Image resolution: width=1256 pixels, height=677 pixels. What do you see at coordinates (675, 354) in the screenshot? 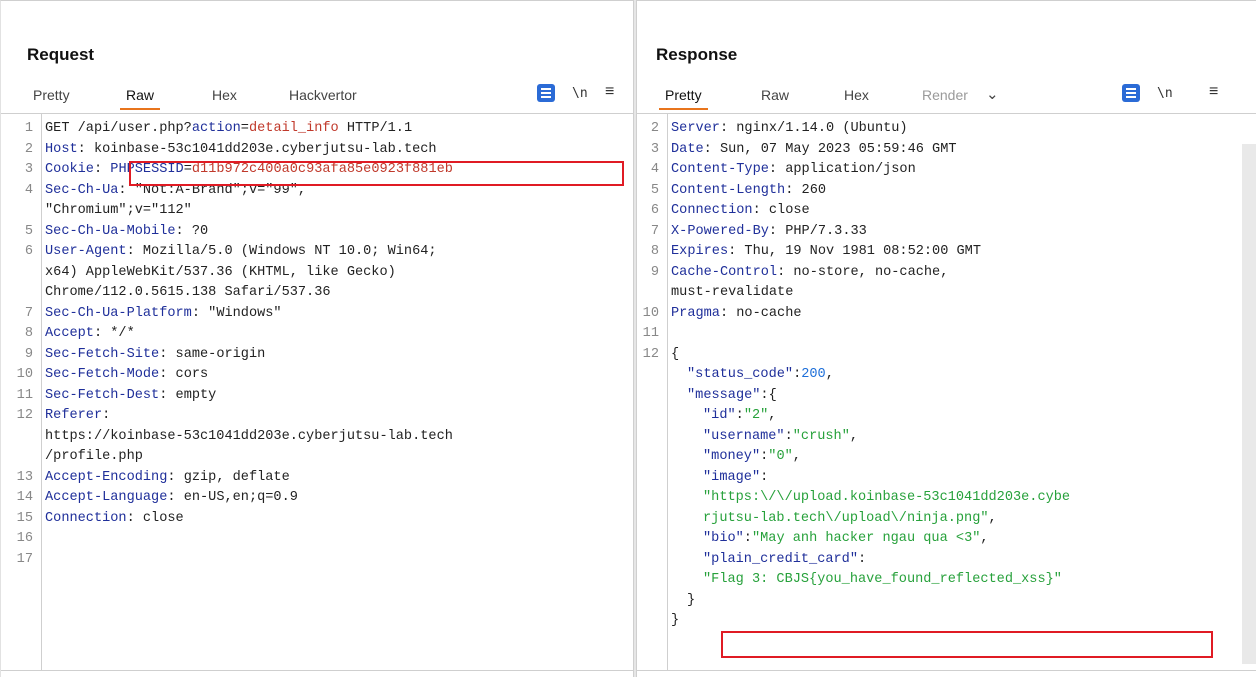
I see `code-token: {` at bounding box center [675, 354].